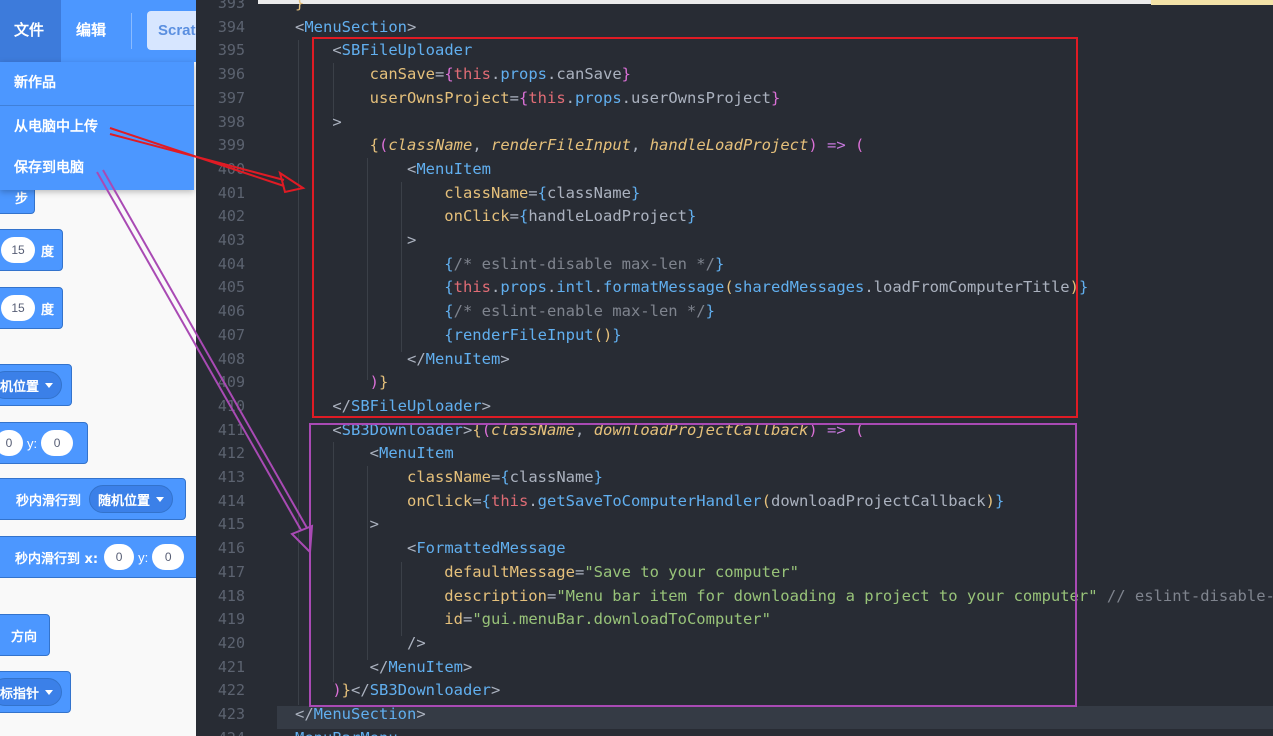  Describe the element at coordinates (231, 619) in the screenshot. I see `line-number: 419` at that location.